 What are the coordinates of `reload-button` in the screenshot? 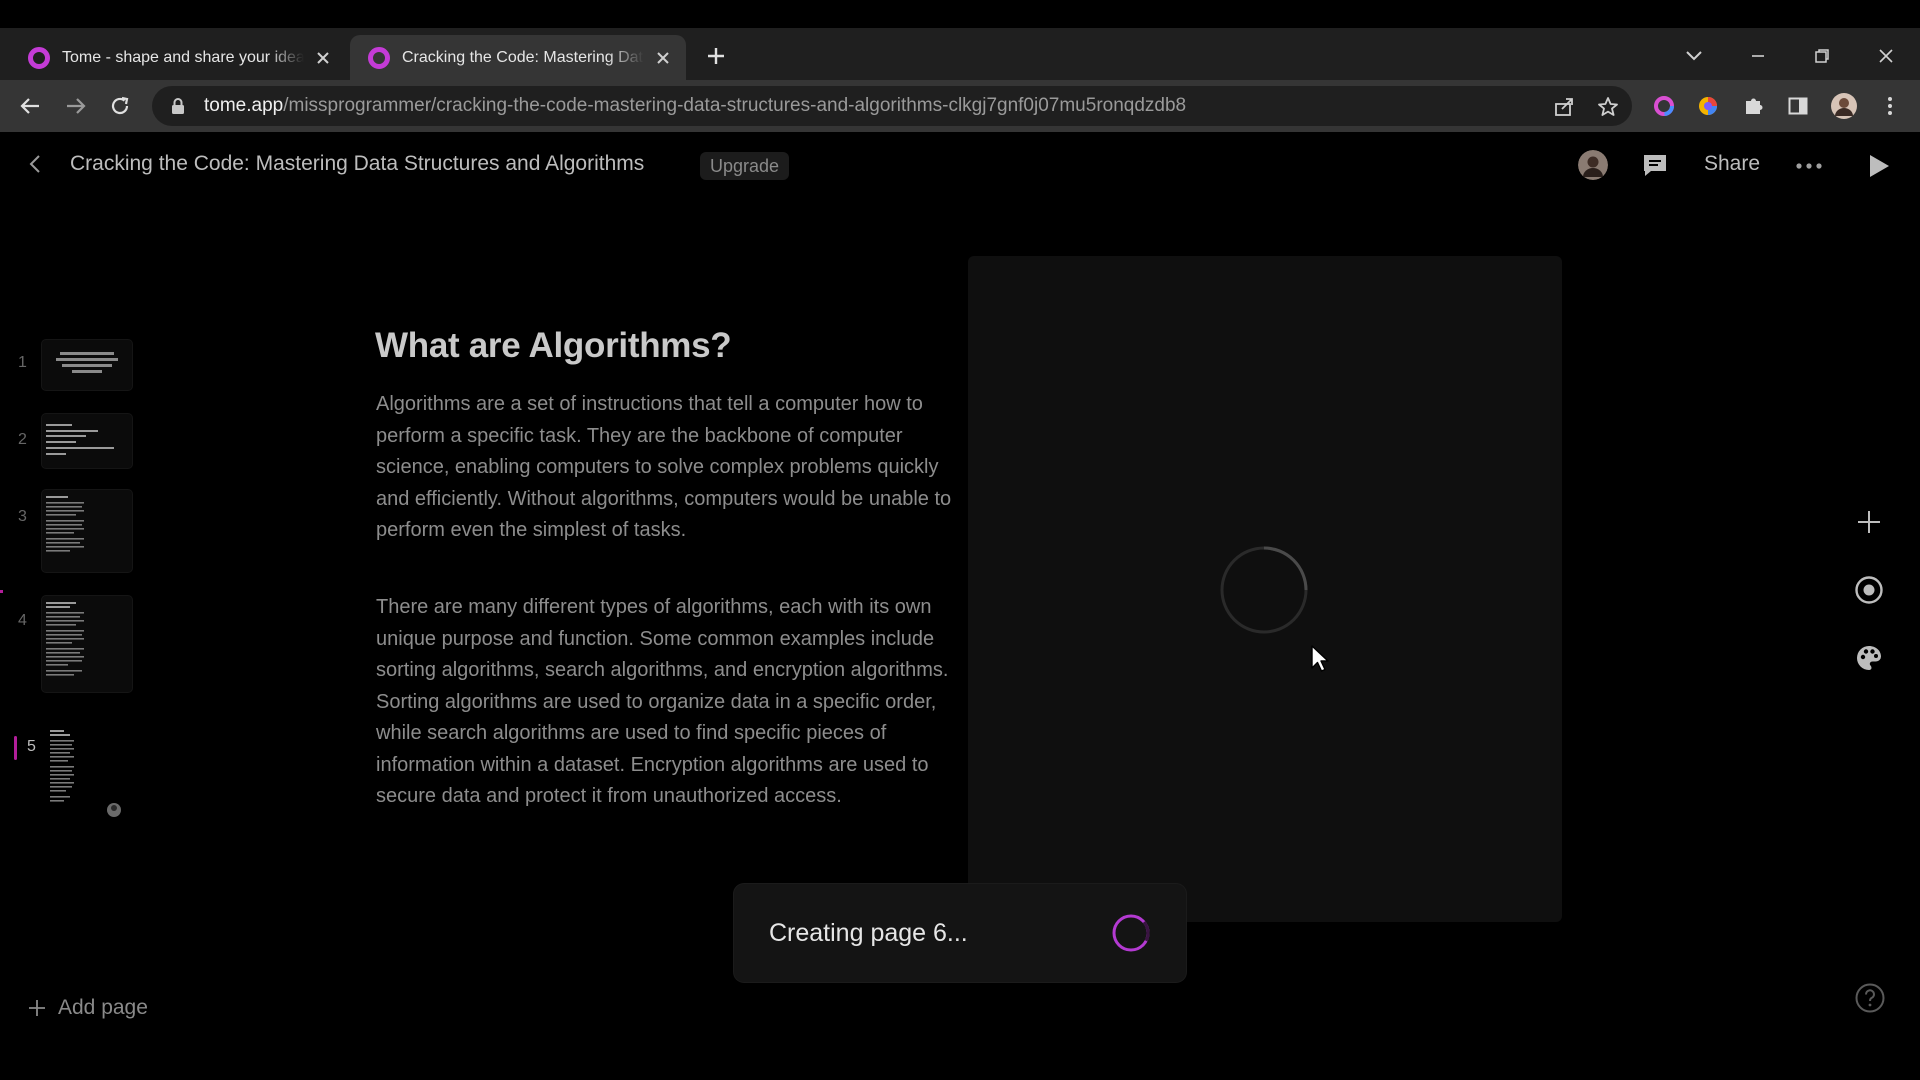 It's located at (120, 106).